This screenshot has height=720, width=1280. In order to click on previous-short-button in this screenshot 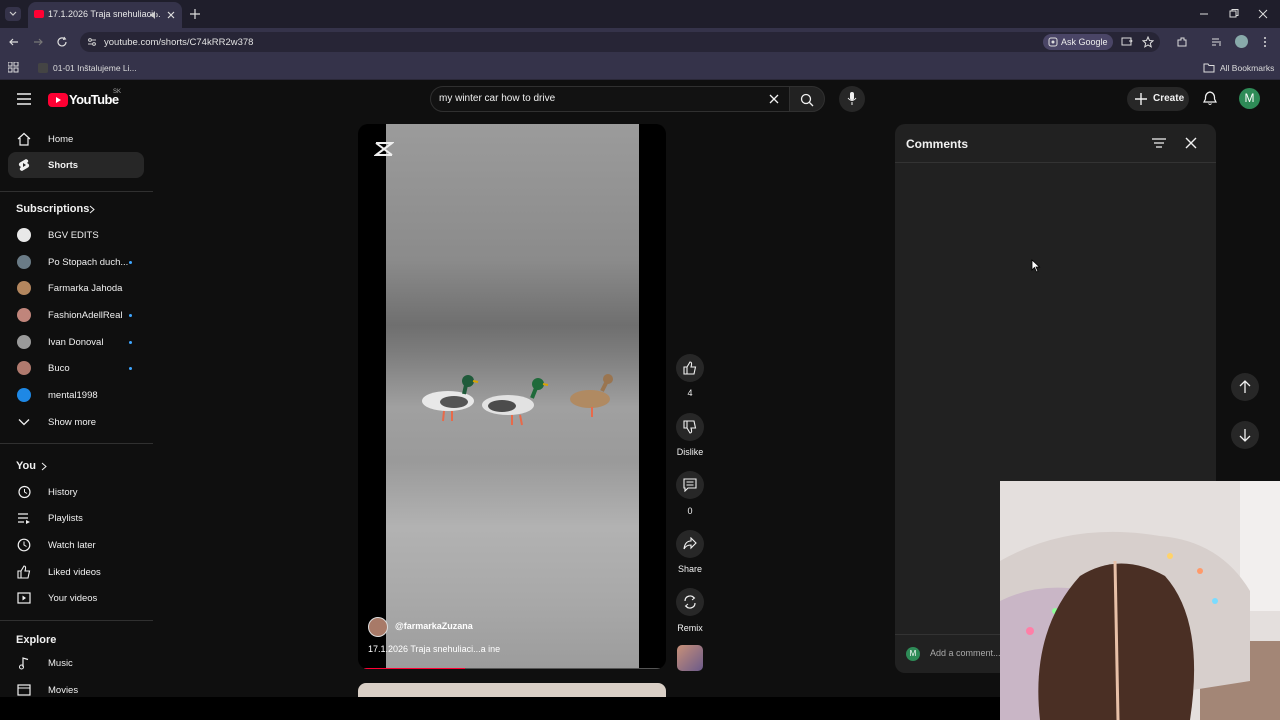, I will do `click(1245, 387)`.